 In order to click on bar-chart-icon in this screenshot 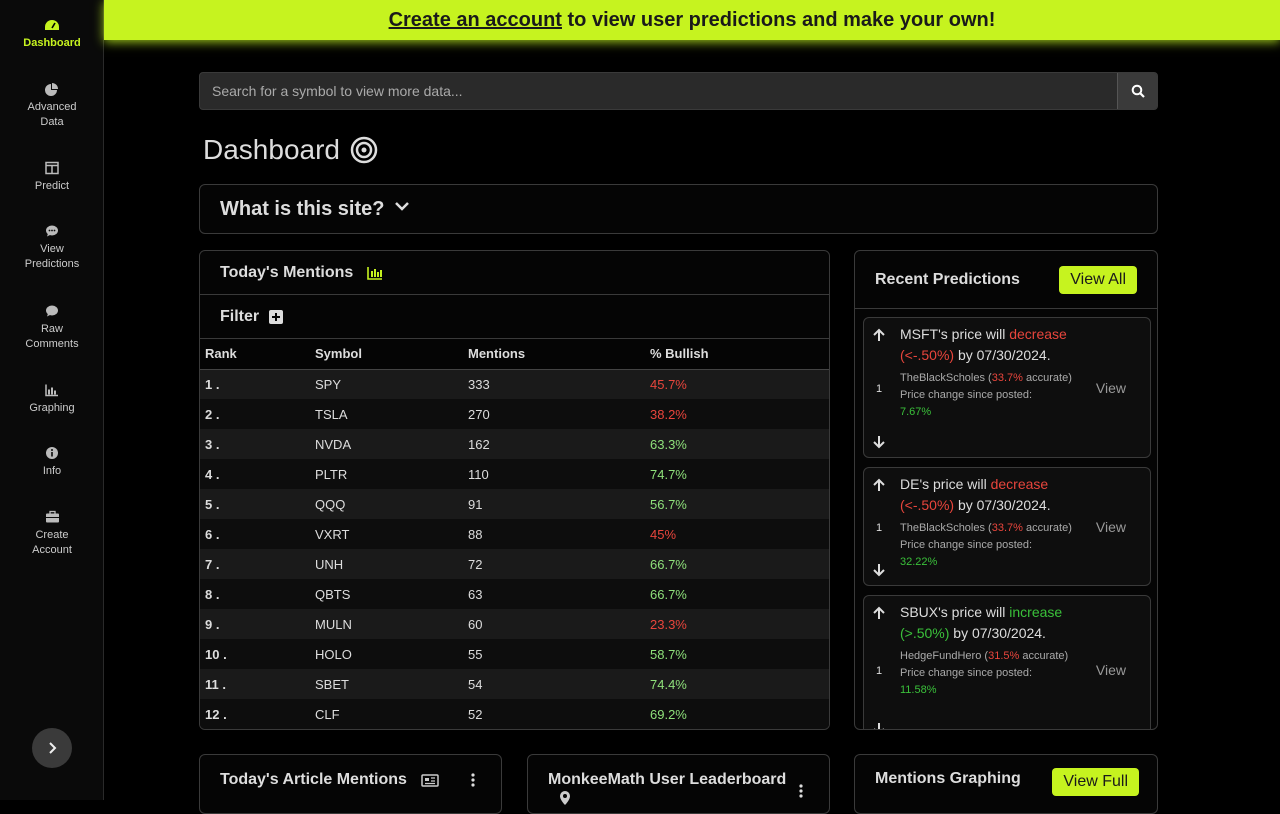, I will do `click(51, 390)`.